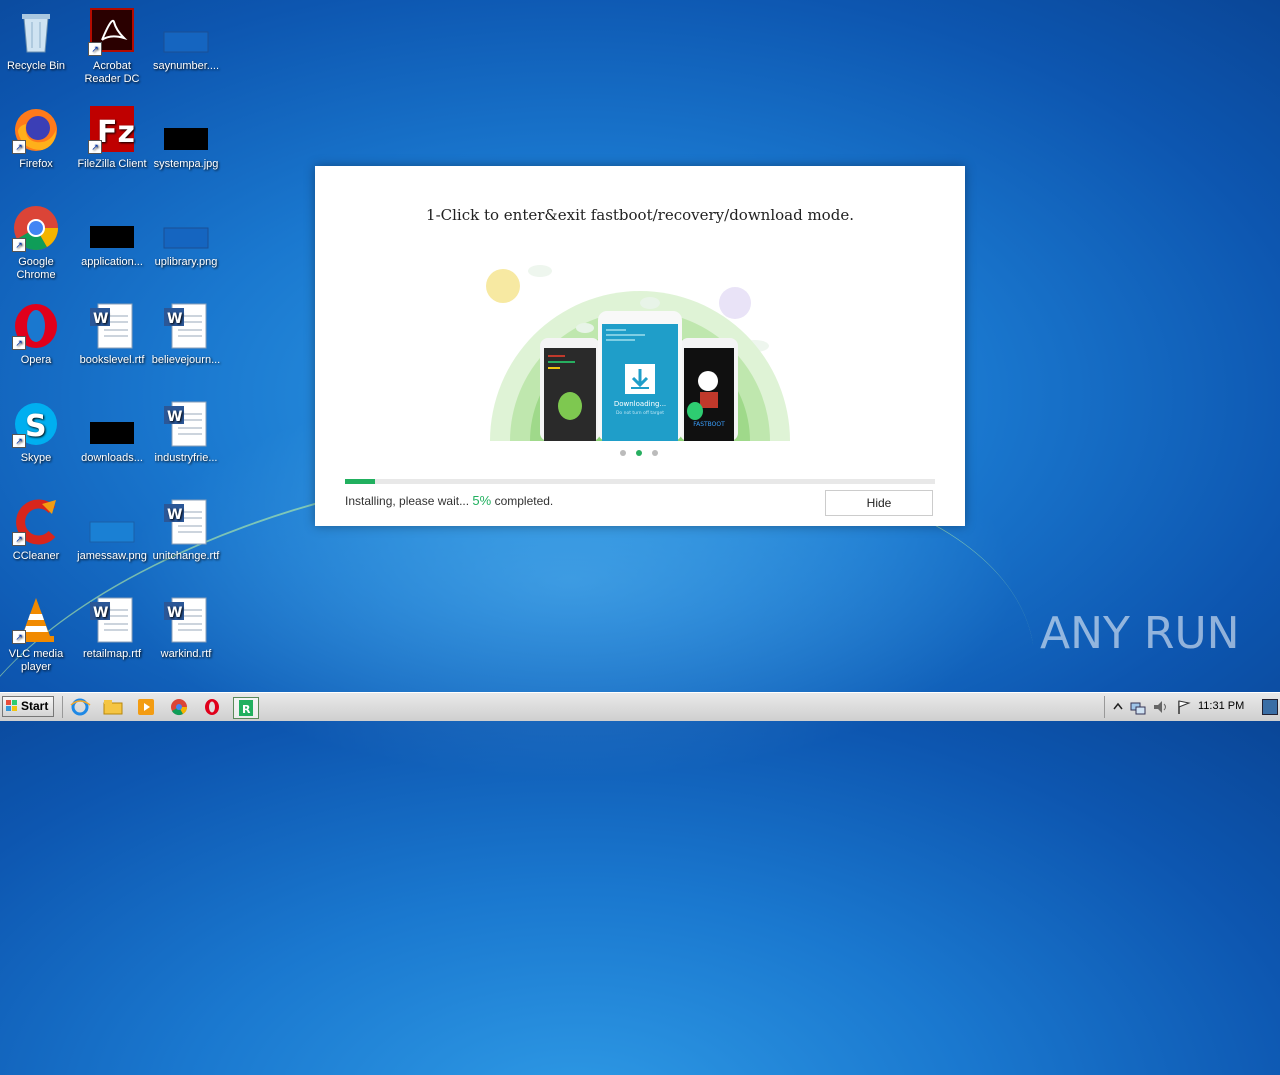 The height and width of the screenshot is (1075, 1280). I want to click on desktop-icon-label: Opera, so click(36, 360).